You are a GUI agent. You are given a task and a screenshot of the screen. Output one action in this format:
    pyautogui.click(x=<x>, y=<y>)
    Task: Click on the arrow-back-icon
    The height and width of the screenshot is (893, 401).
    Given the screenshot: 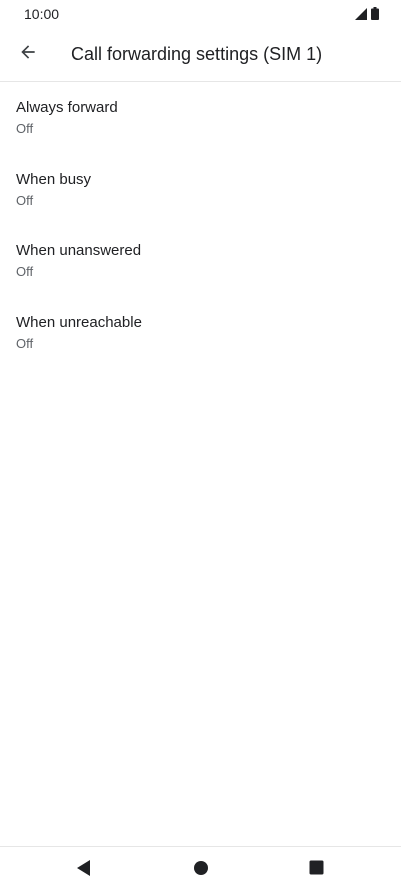 What is the action you would take?
    pyautogui.click(x=28, y=54)
    